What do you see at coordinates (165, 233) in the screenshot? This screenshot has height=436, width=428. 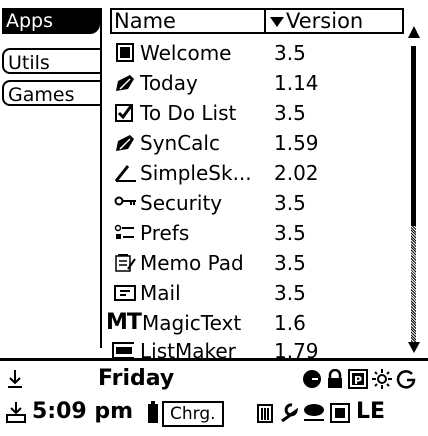 I see `row-name: Prefs` at bounding box center [165, 233].